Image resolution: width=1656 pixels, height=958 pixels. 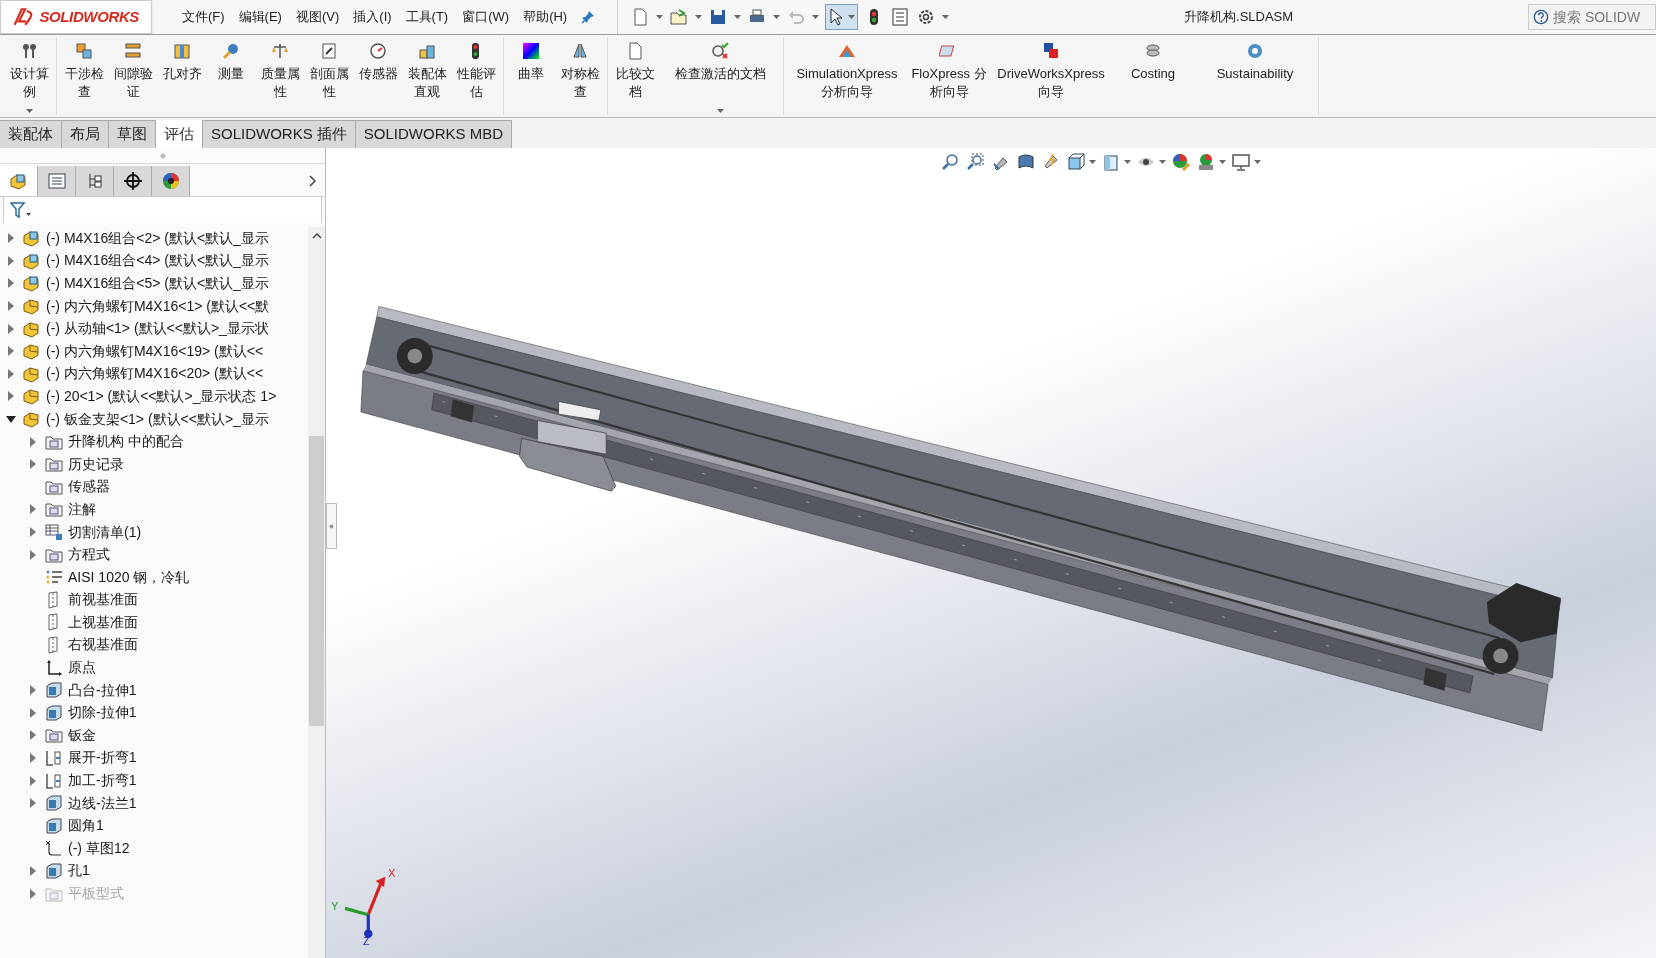 I want to click on tree-item: 原点, so click(x=82, y=668).